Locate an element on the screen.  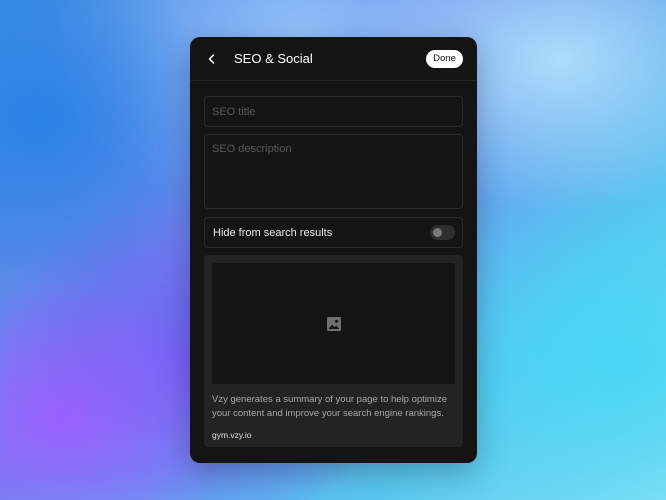
chevron-left-icon is located at coordinates (211, 59).